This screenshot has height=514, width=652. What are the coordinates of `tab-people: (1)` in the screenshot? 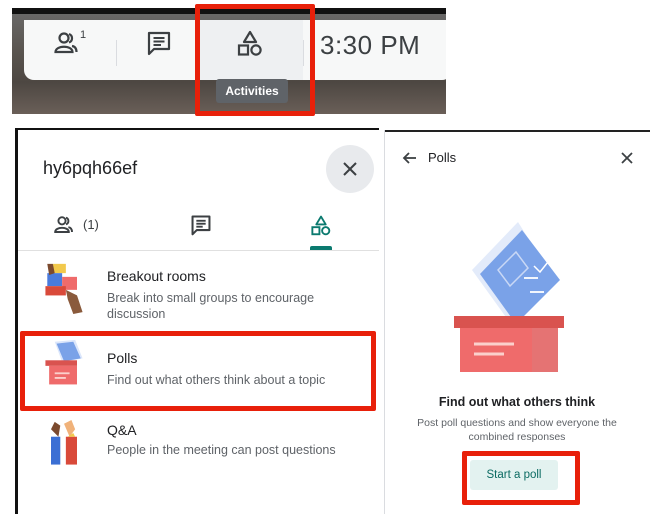 It's located at (76, 224).